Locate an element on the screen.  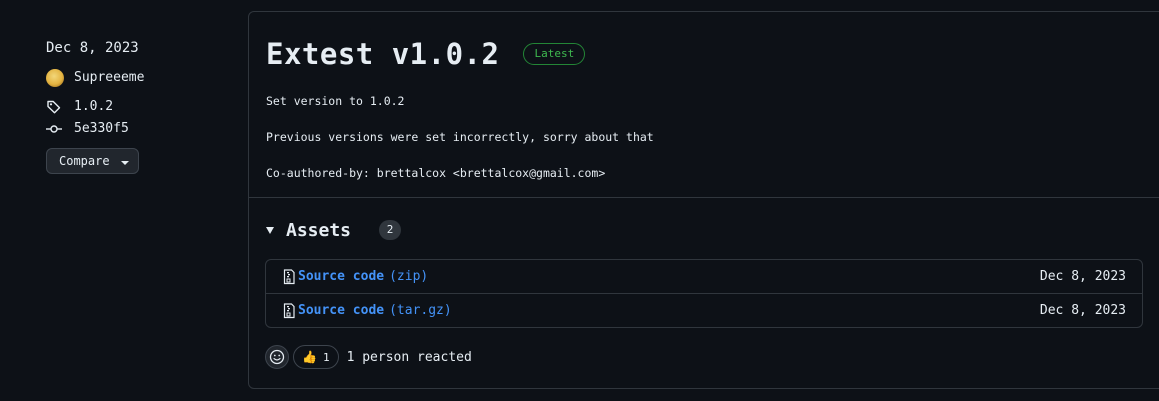
compare-button: Compare is located at coordinates (92, 161).